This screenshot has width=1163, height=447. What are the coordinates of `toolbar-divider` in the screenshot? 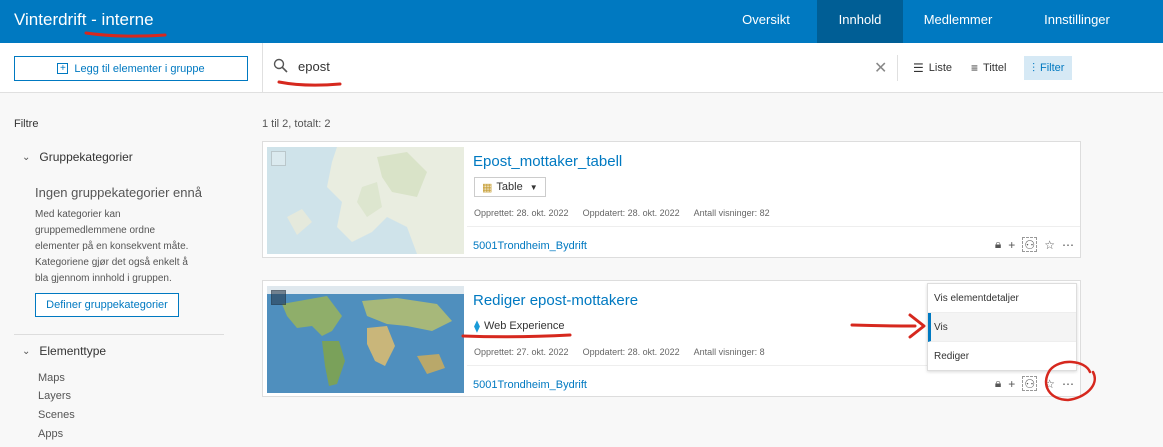 It's located at (262, 68).